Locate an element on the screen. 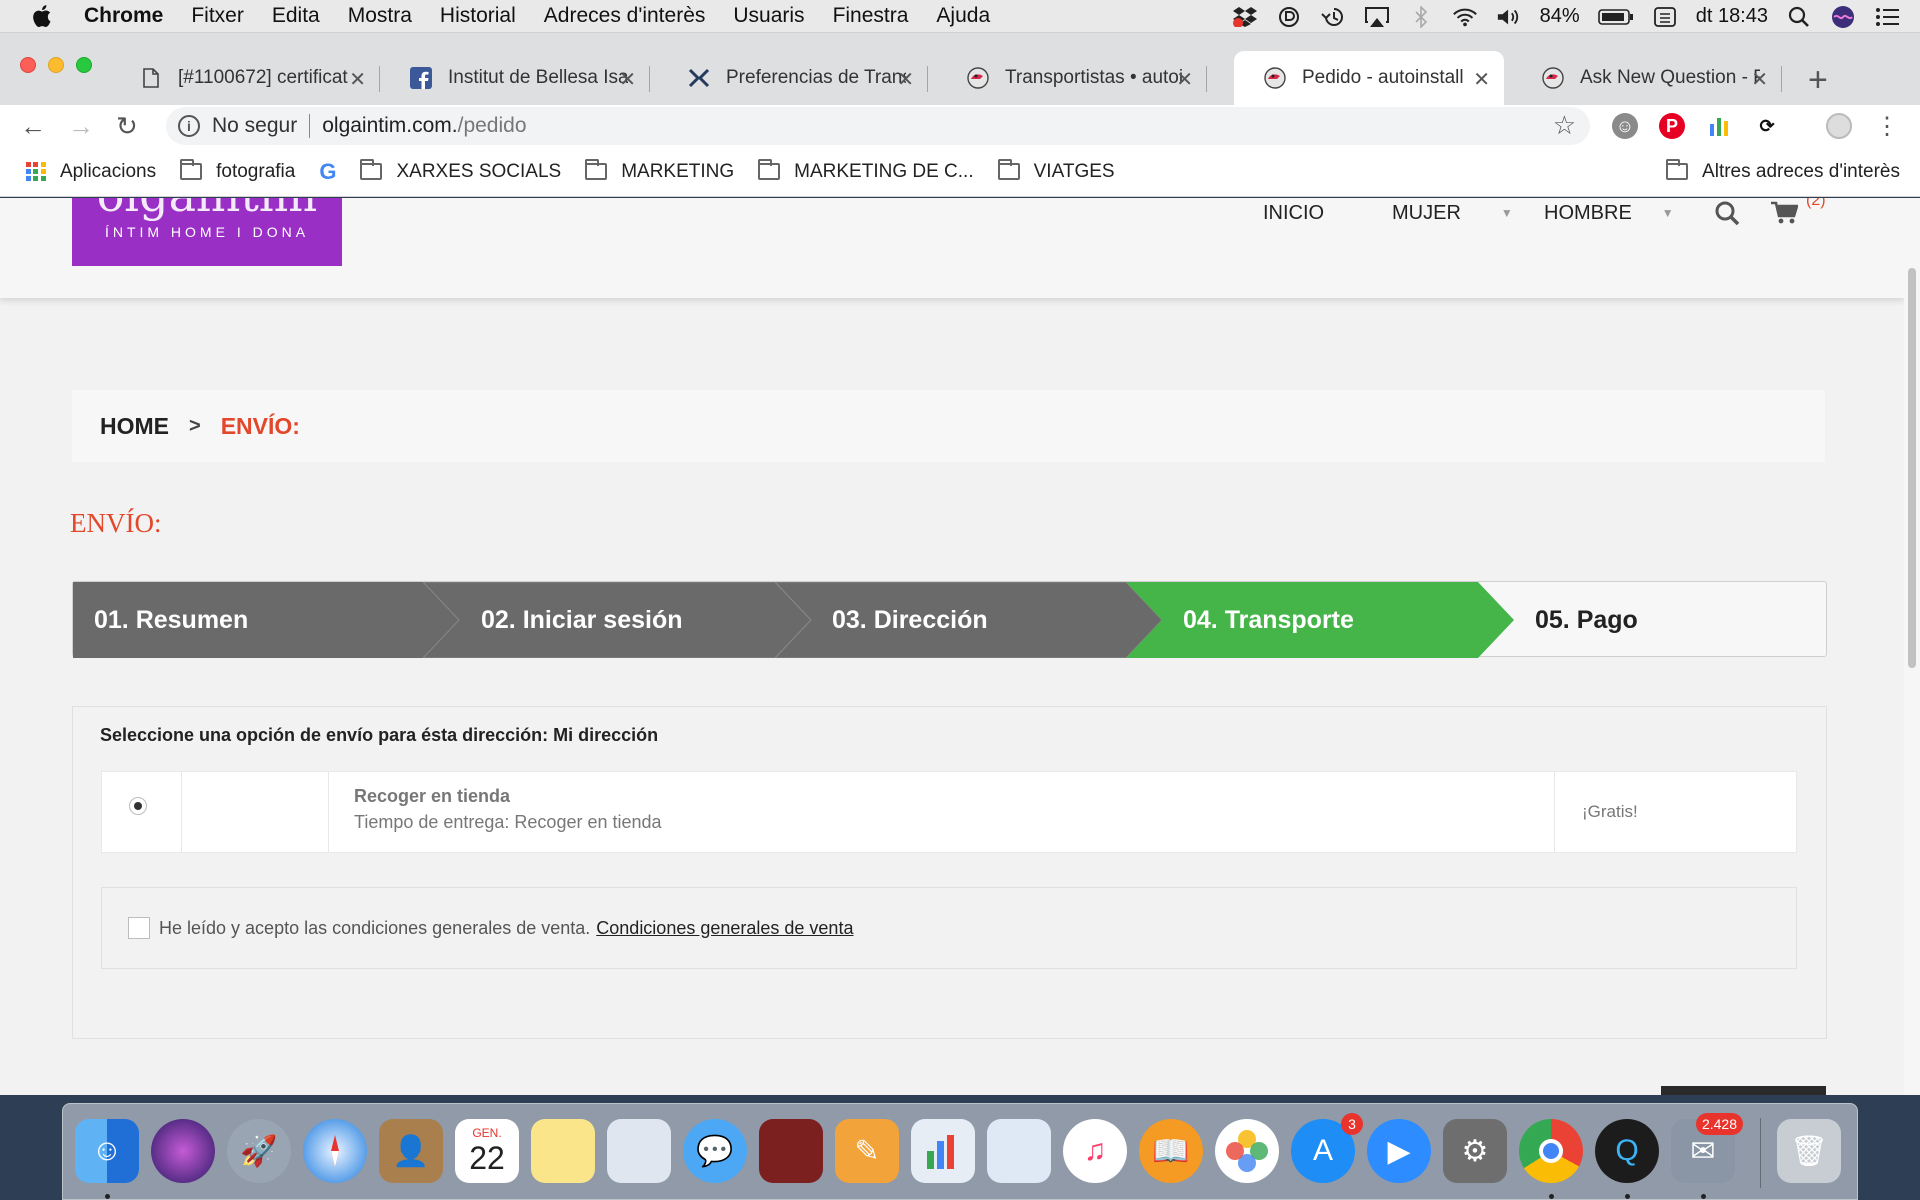 The image size is (1920, 1200). browser-tab: Institut de Bellesa Isa ✕ is located at coordinates (515, 78).